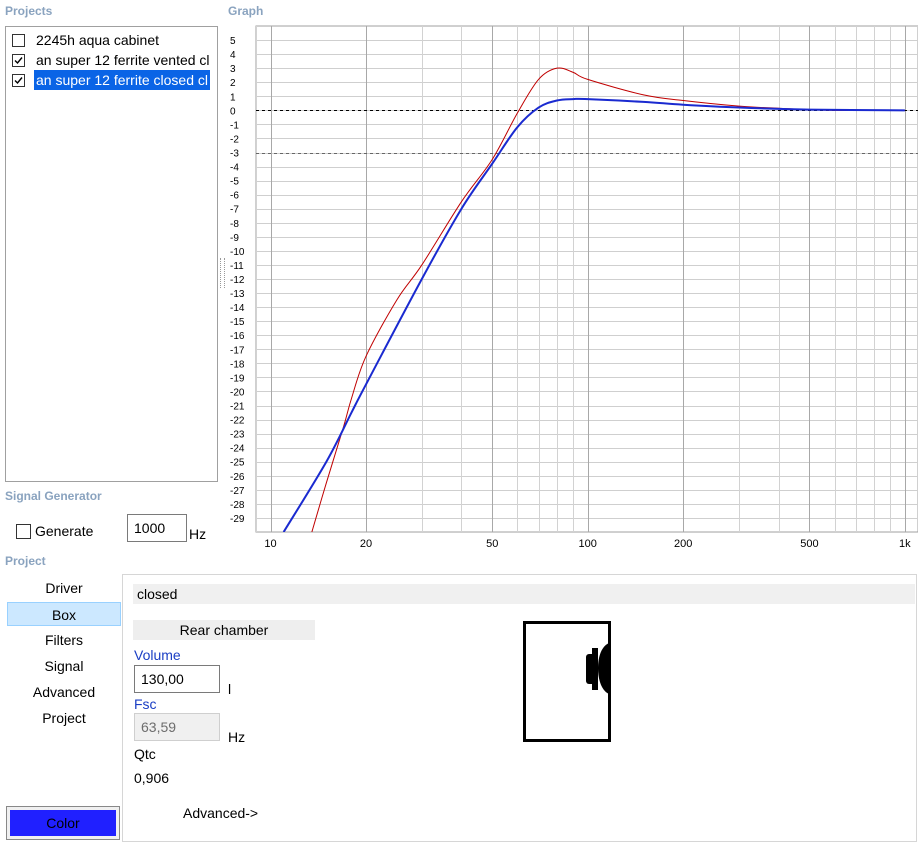 The image size is (918, 846). I want to click on volume-label: Volume, so click(157, 655).